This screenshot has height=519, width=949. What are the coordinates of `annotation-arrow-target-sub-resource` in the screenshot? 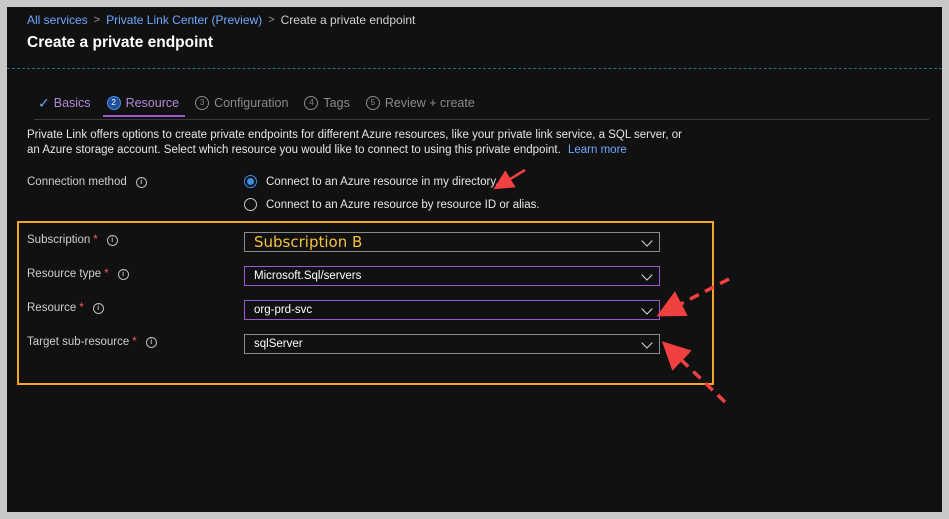 It's located at (694, 372).